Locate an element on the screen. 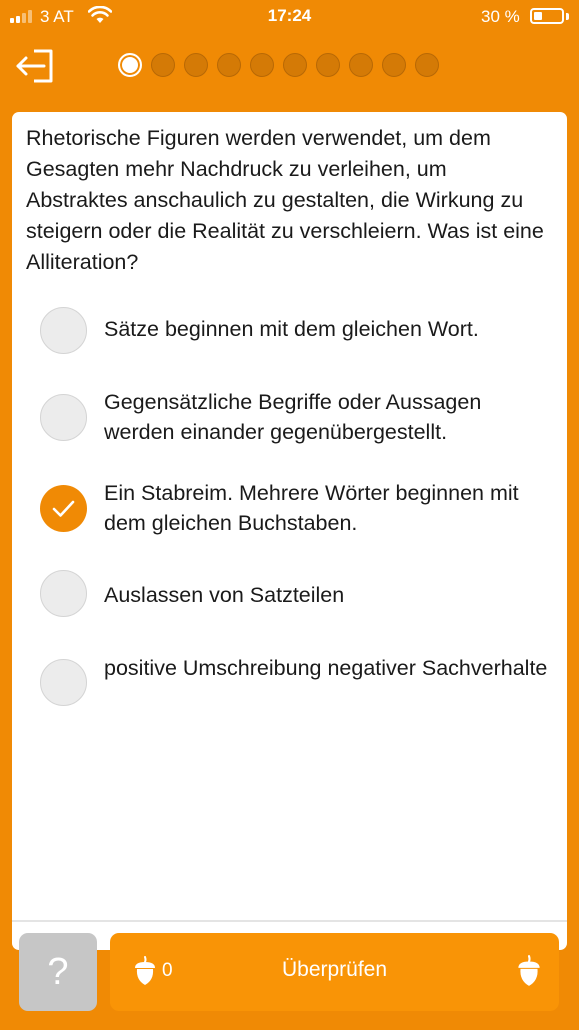 The height and width of the screenshot is (1030, 579). battery-level is located at coordinates (538, 16).